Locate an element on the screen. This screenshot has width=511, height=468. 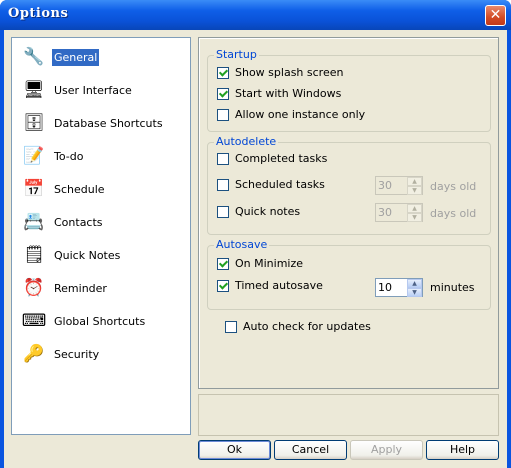
sidebar-item-label: Security is located at coordinates (77, 354).